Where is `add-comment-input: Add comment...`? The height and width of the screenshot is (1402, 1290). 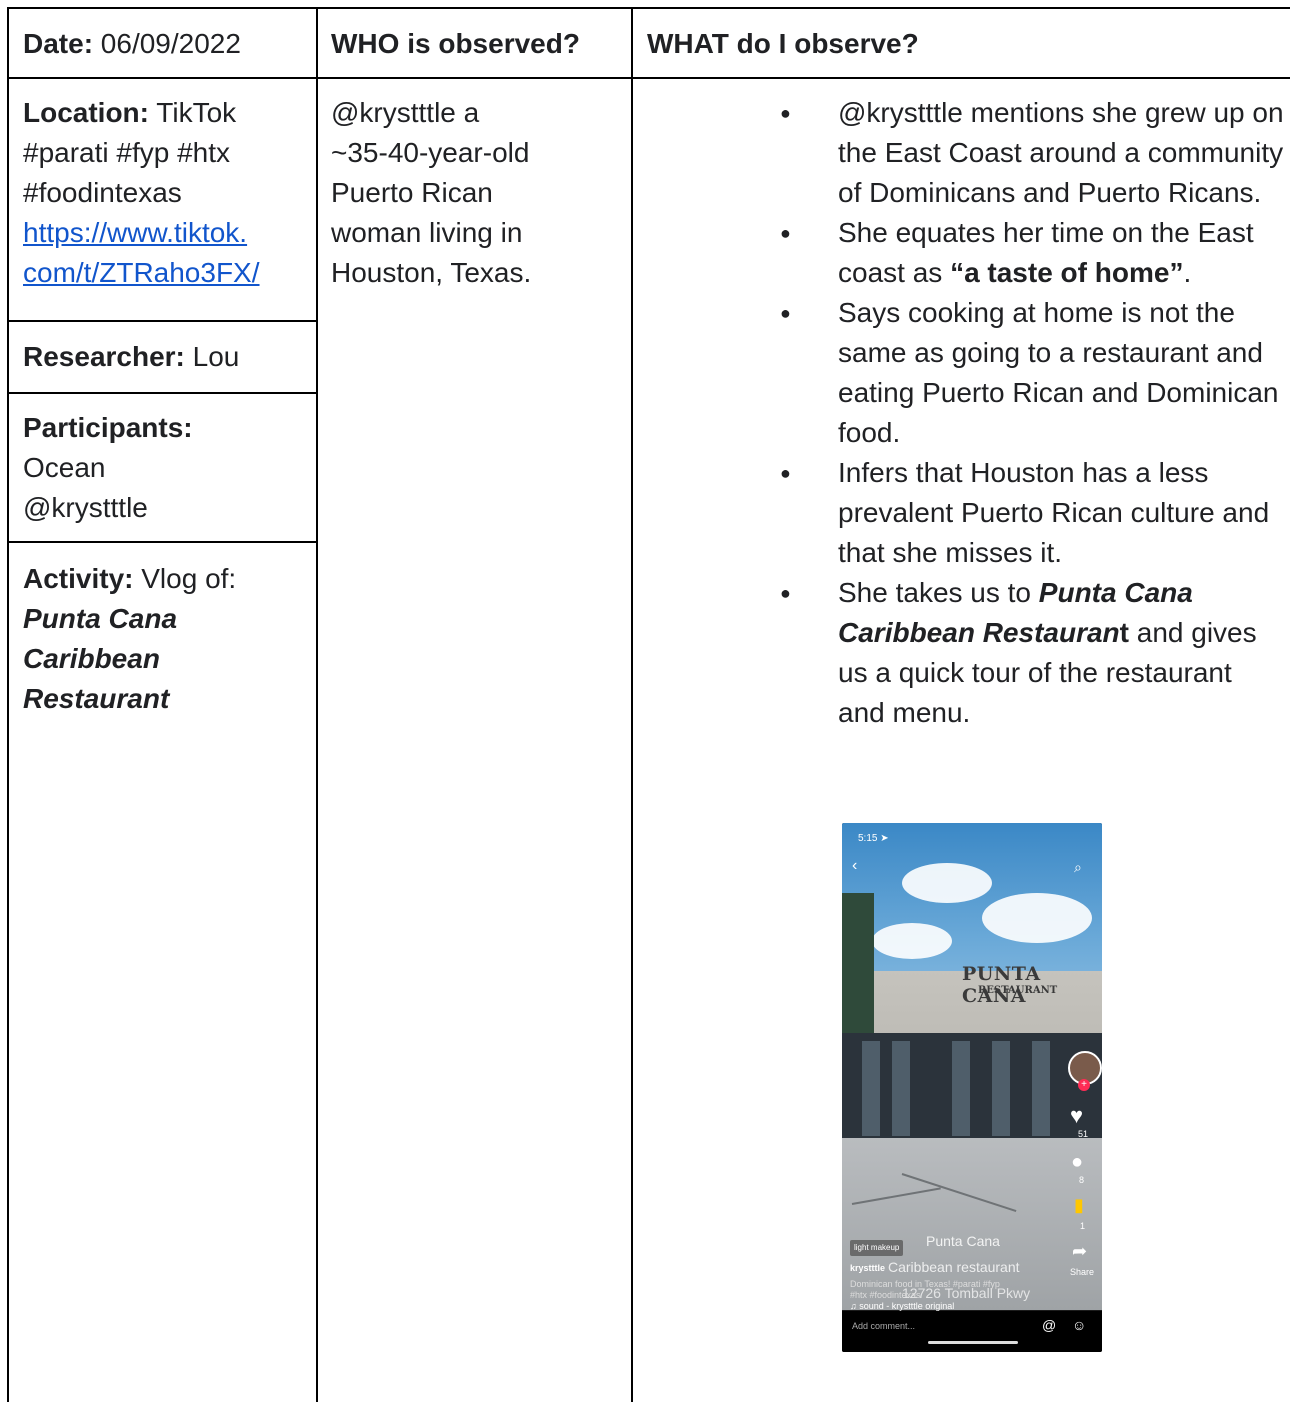
add-comment-input: Add comment... is located at coordinates (883, 1326).